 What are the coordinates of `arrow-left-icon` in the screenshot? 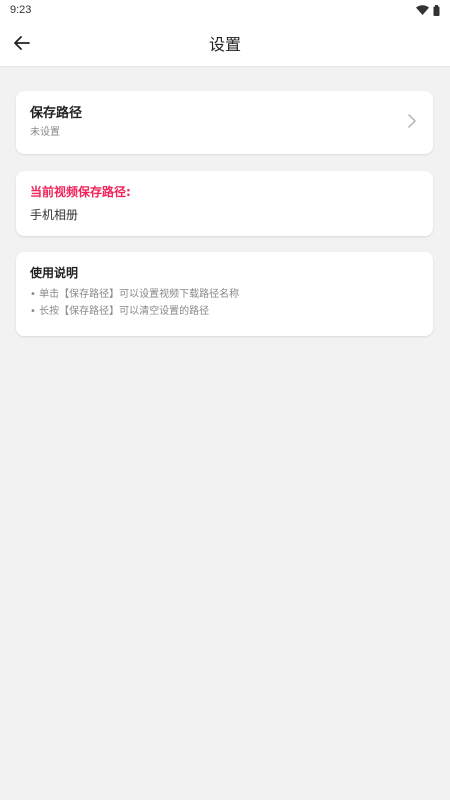 It's located at (22, 43).